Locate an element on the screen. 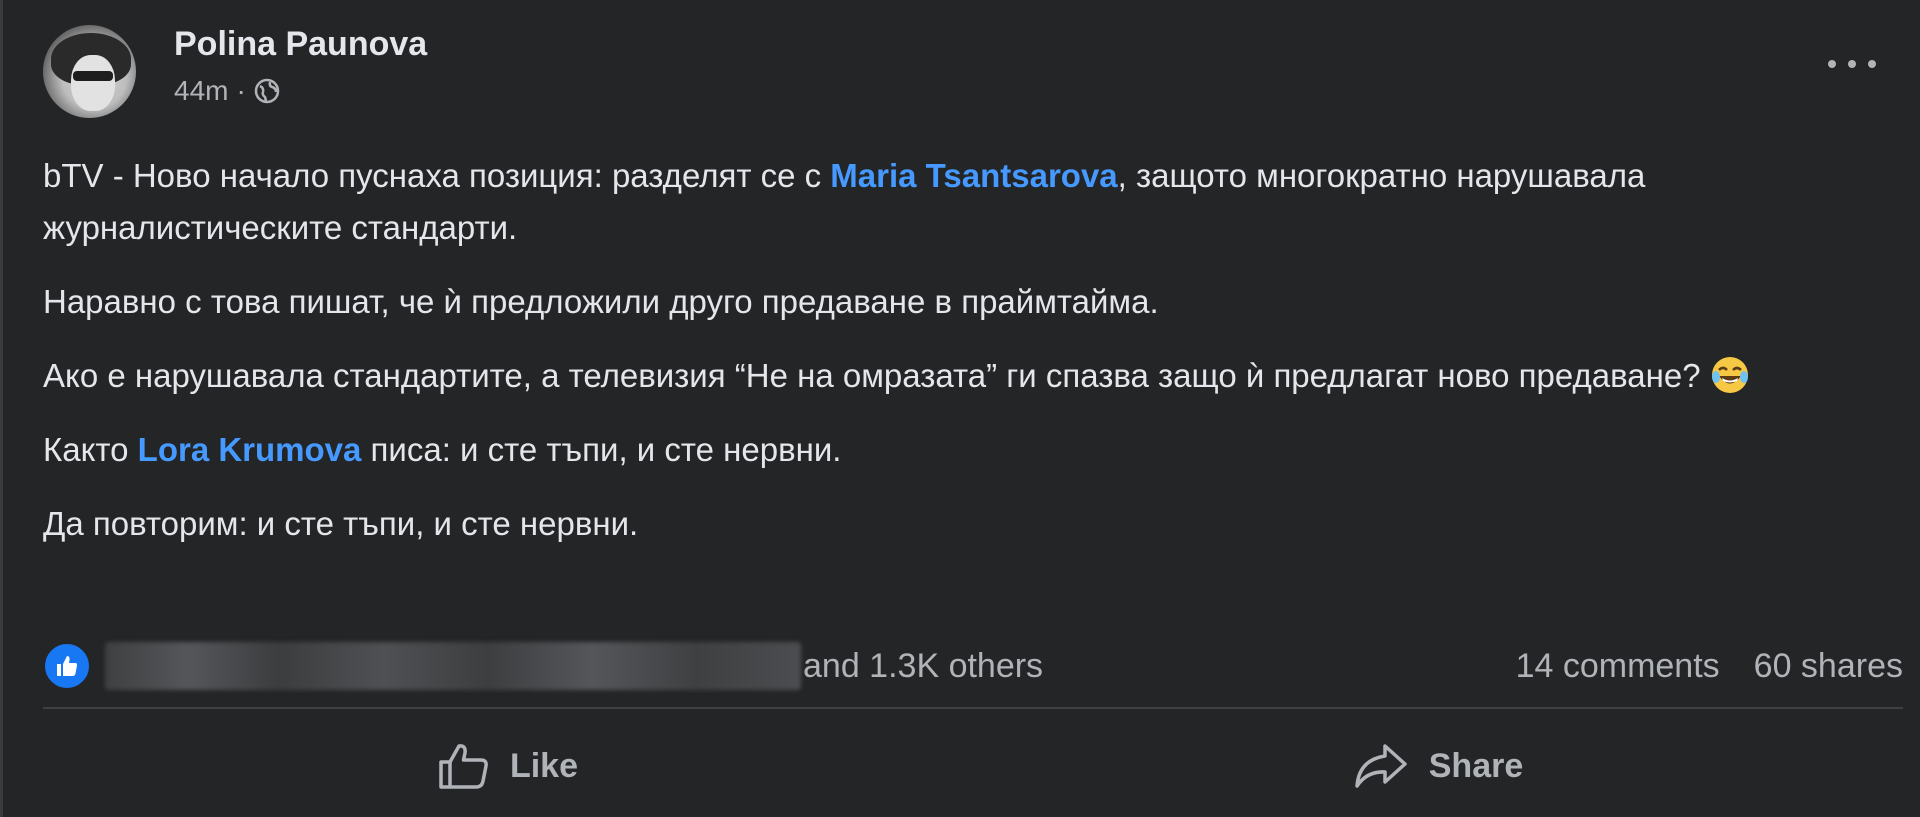  mention-maria-tsantsarova: Maria Tsantsarova is located at coordinates (973, 175).